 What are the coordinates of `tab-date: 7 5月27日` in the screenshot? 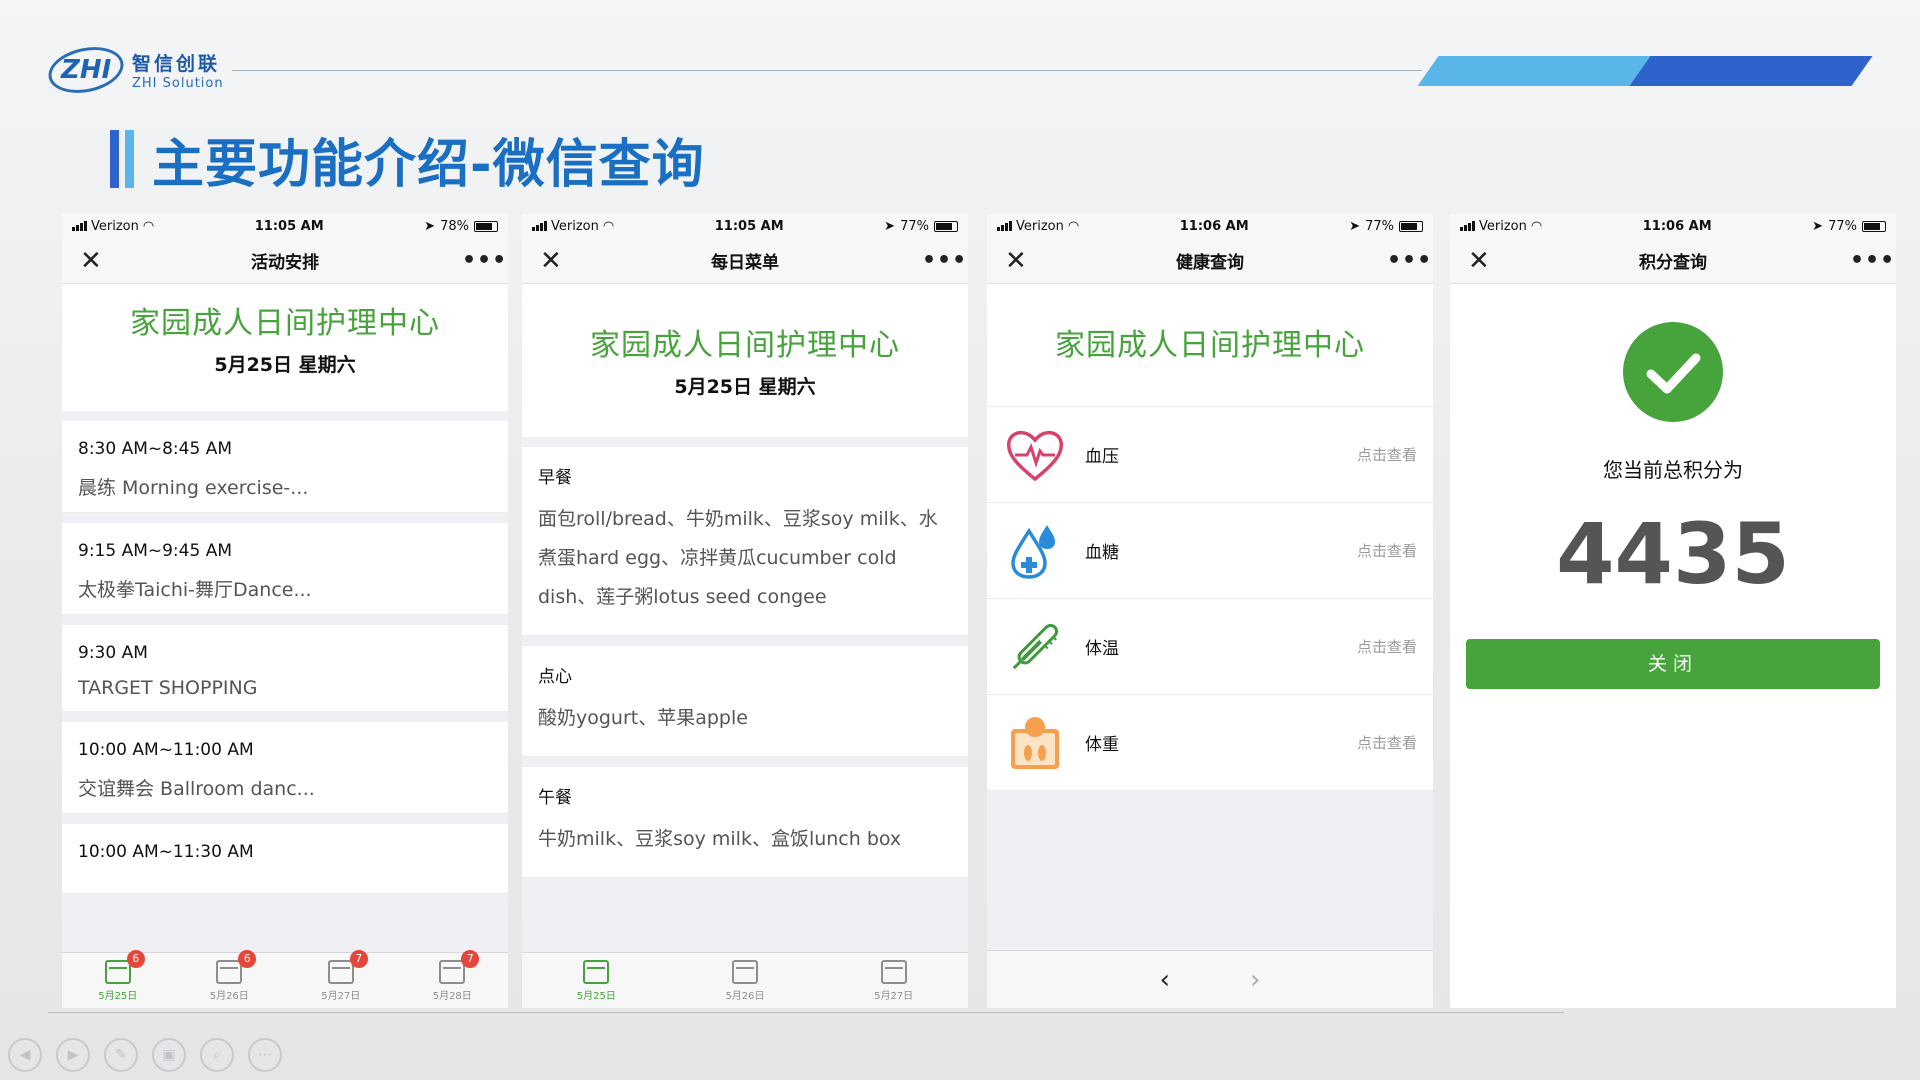 It's located at (341, 975).